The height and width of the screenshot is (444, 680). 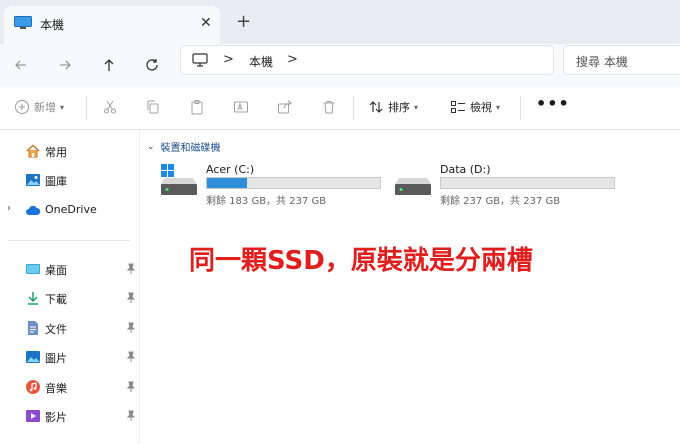 I want to click on sidebar-item-onedrive: › OneDrive, so click(x=70, y=210).